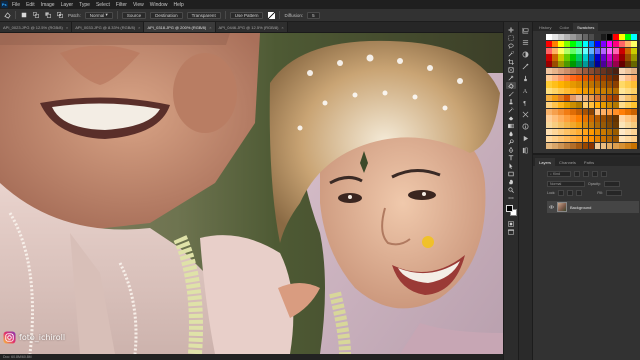 This screenshot has height=360, width=640. What do you see at coordinates (511, 93) in the screenshot?
I see `brush-tool-icon` at bounding box center [511, 93].